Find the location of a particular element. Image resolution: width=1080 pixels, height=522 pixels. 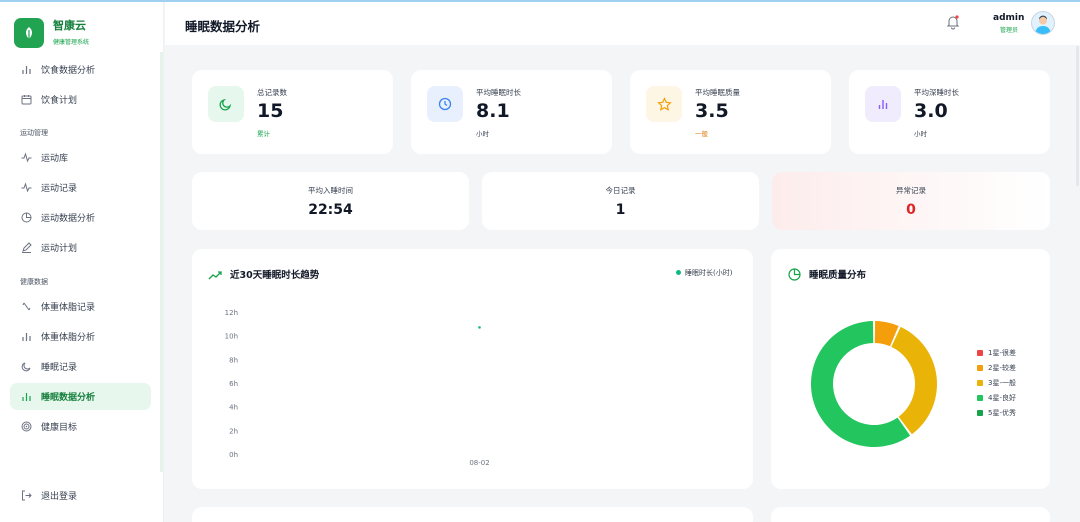

menu-group-health: 健康数据 is located at coordinates (34, 282).